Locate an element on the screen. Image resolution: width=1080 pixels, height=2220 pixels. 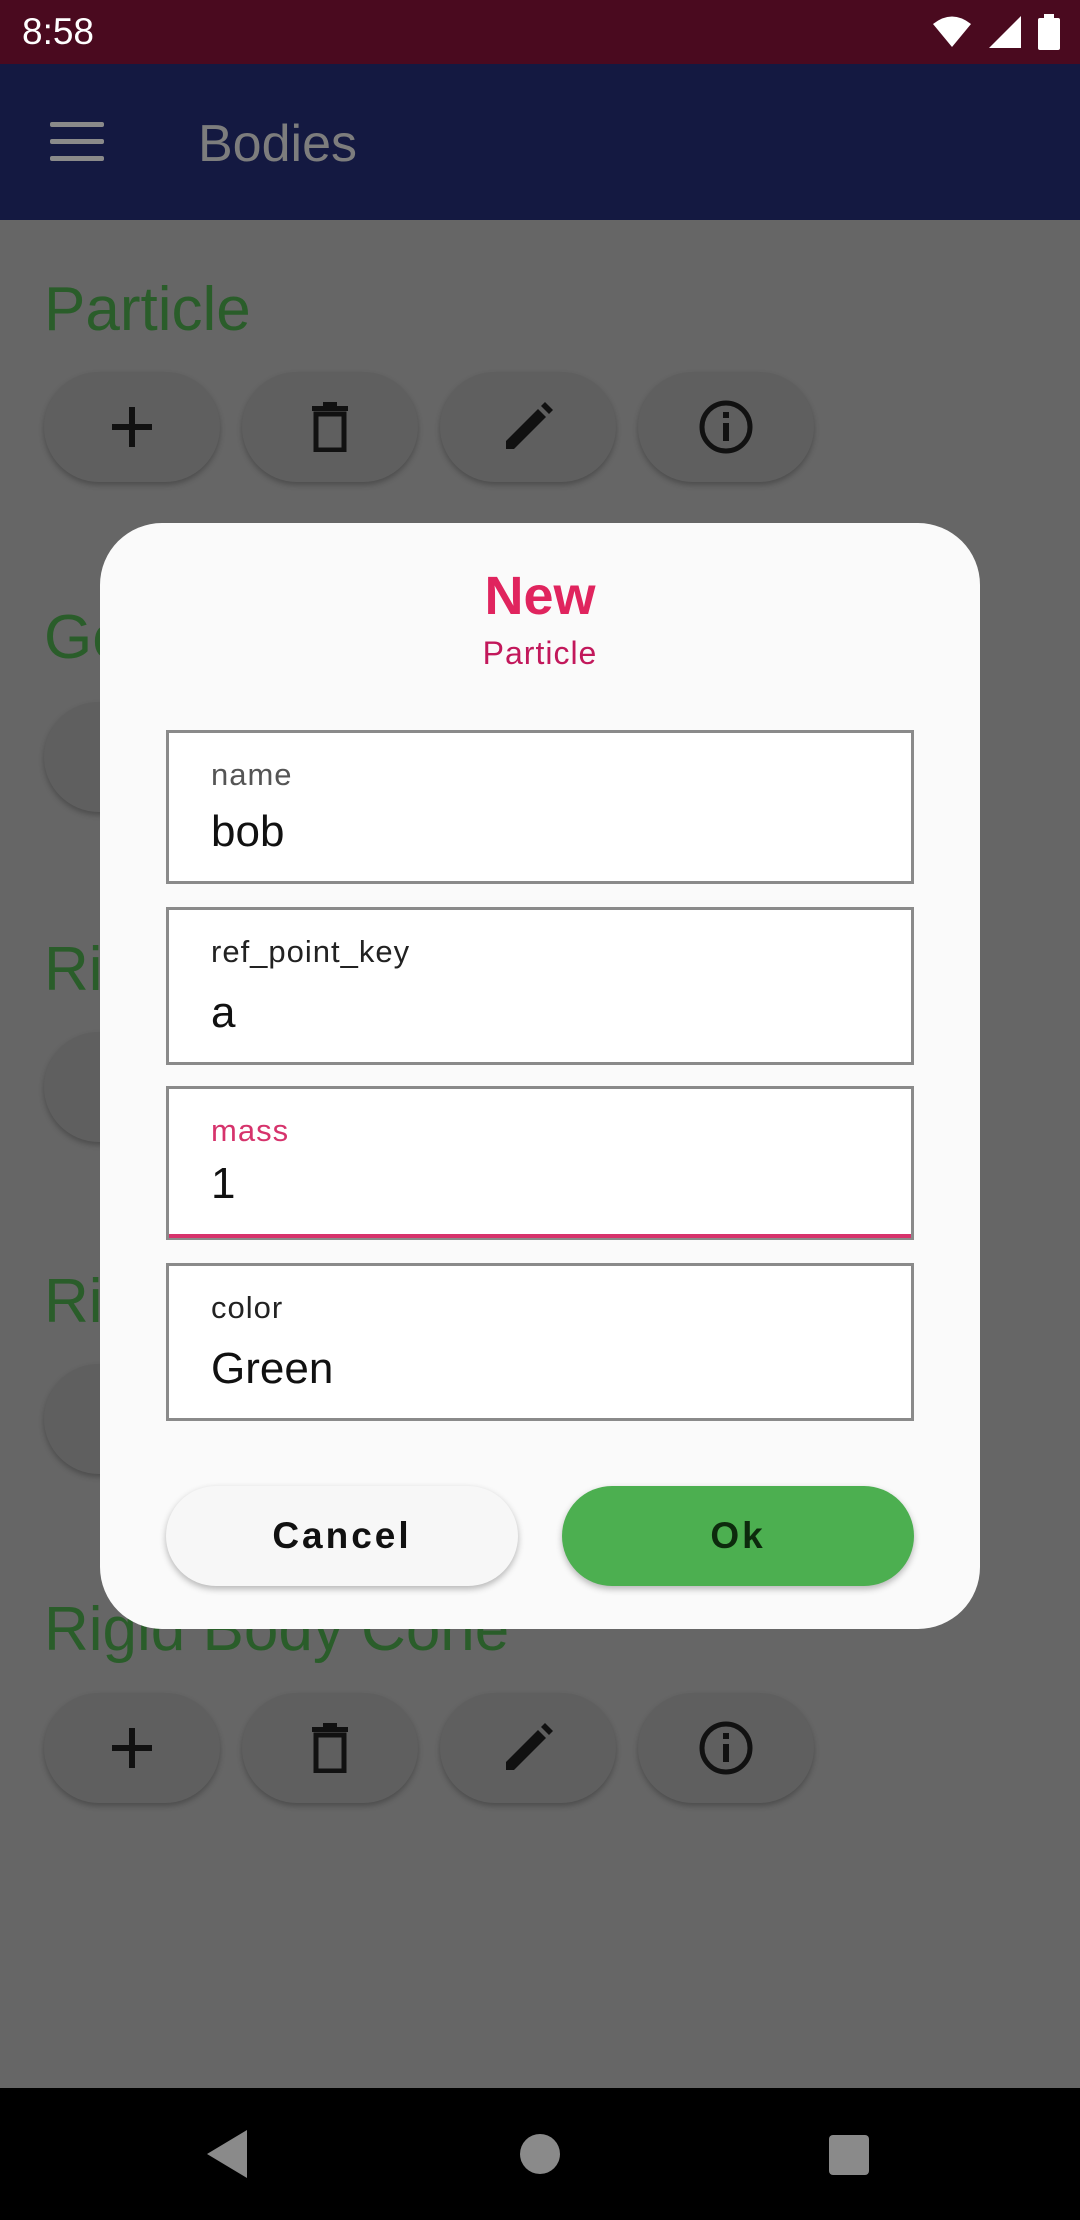
cone-button-row is located at coordinates (429, 1748).